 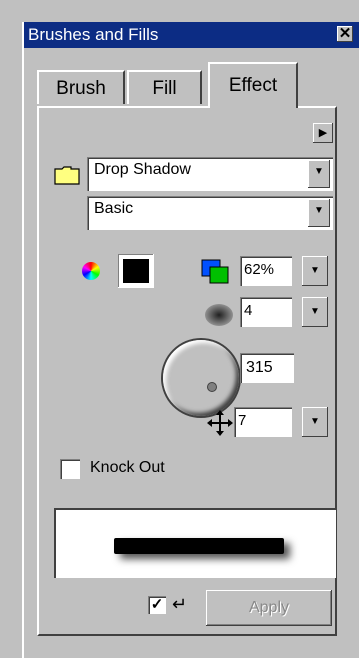 I want to click on effect-type-select: Drop Shadow ▼, so click(x=210, y=174).